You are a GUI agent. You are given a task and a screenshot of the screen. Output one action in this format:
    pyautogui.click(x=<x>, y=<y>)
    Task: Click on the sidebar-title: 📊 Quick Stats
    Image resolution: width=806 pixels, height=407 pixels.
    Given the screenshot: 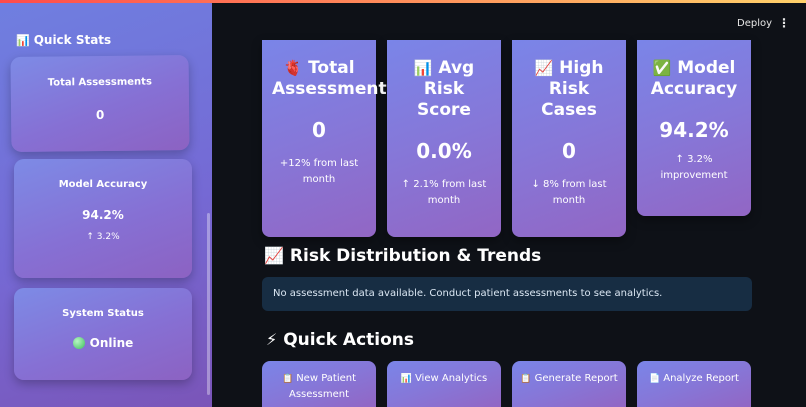 What is the action you would take?
    pyautogui.click(x=63, y=40)
    